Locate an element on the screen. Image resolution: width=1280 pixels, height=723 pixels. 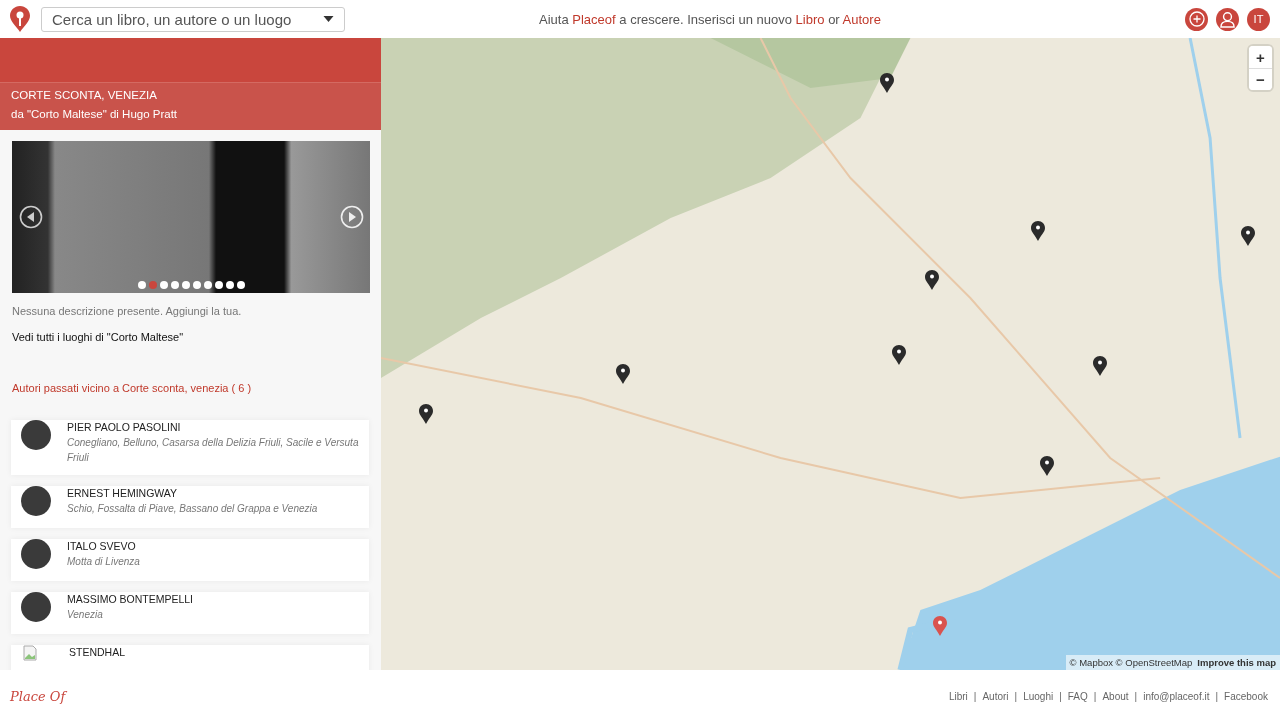
broken-image-icon is located at coordinates (30, 653).